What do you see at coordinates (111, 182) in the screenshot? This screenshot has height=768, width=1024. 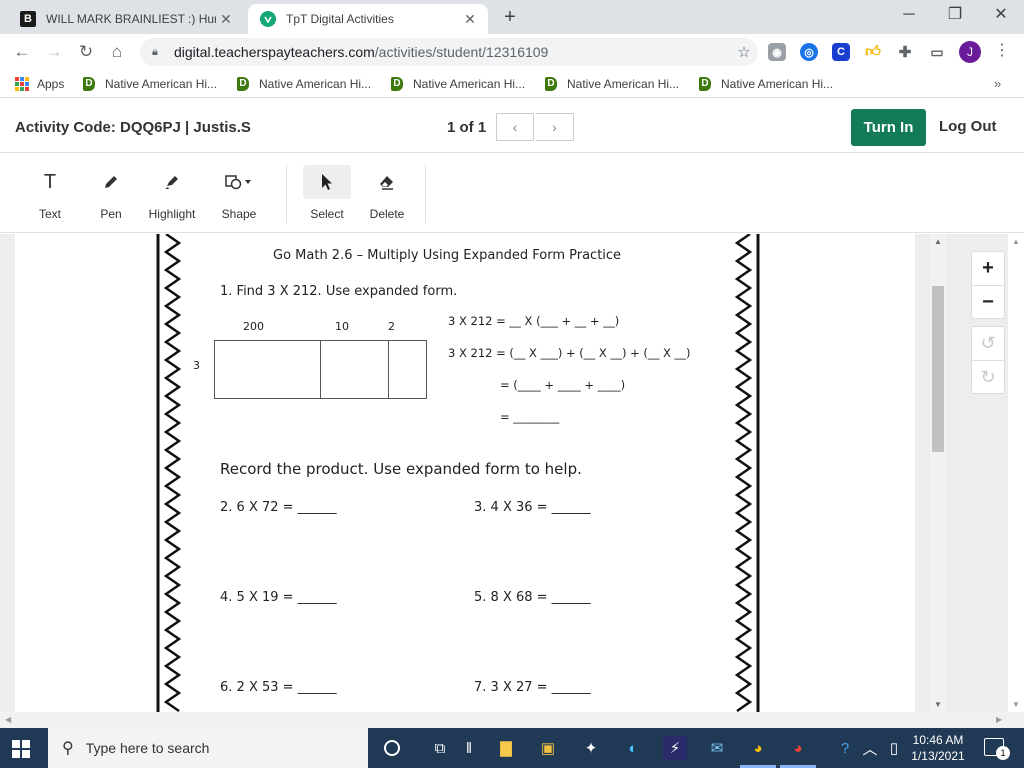 I see `pen-icon` at bounding box center [111, 182].